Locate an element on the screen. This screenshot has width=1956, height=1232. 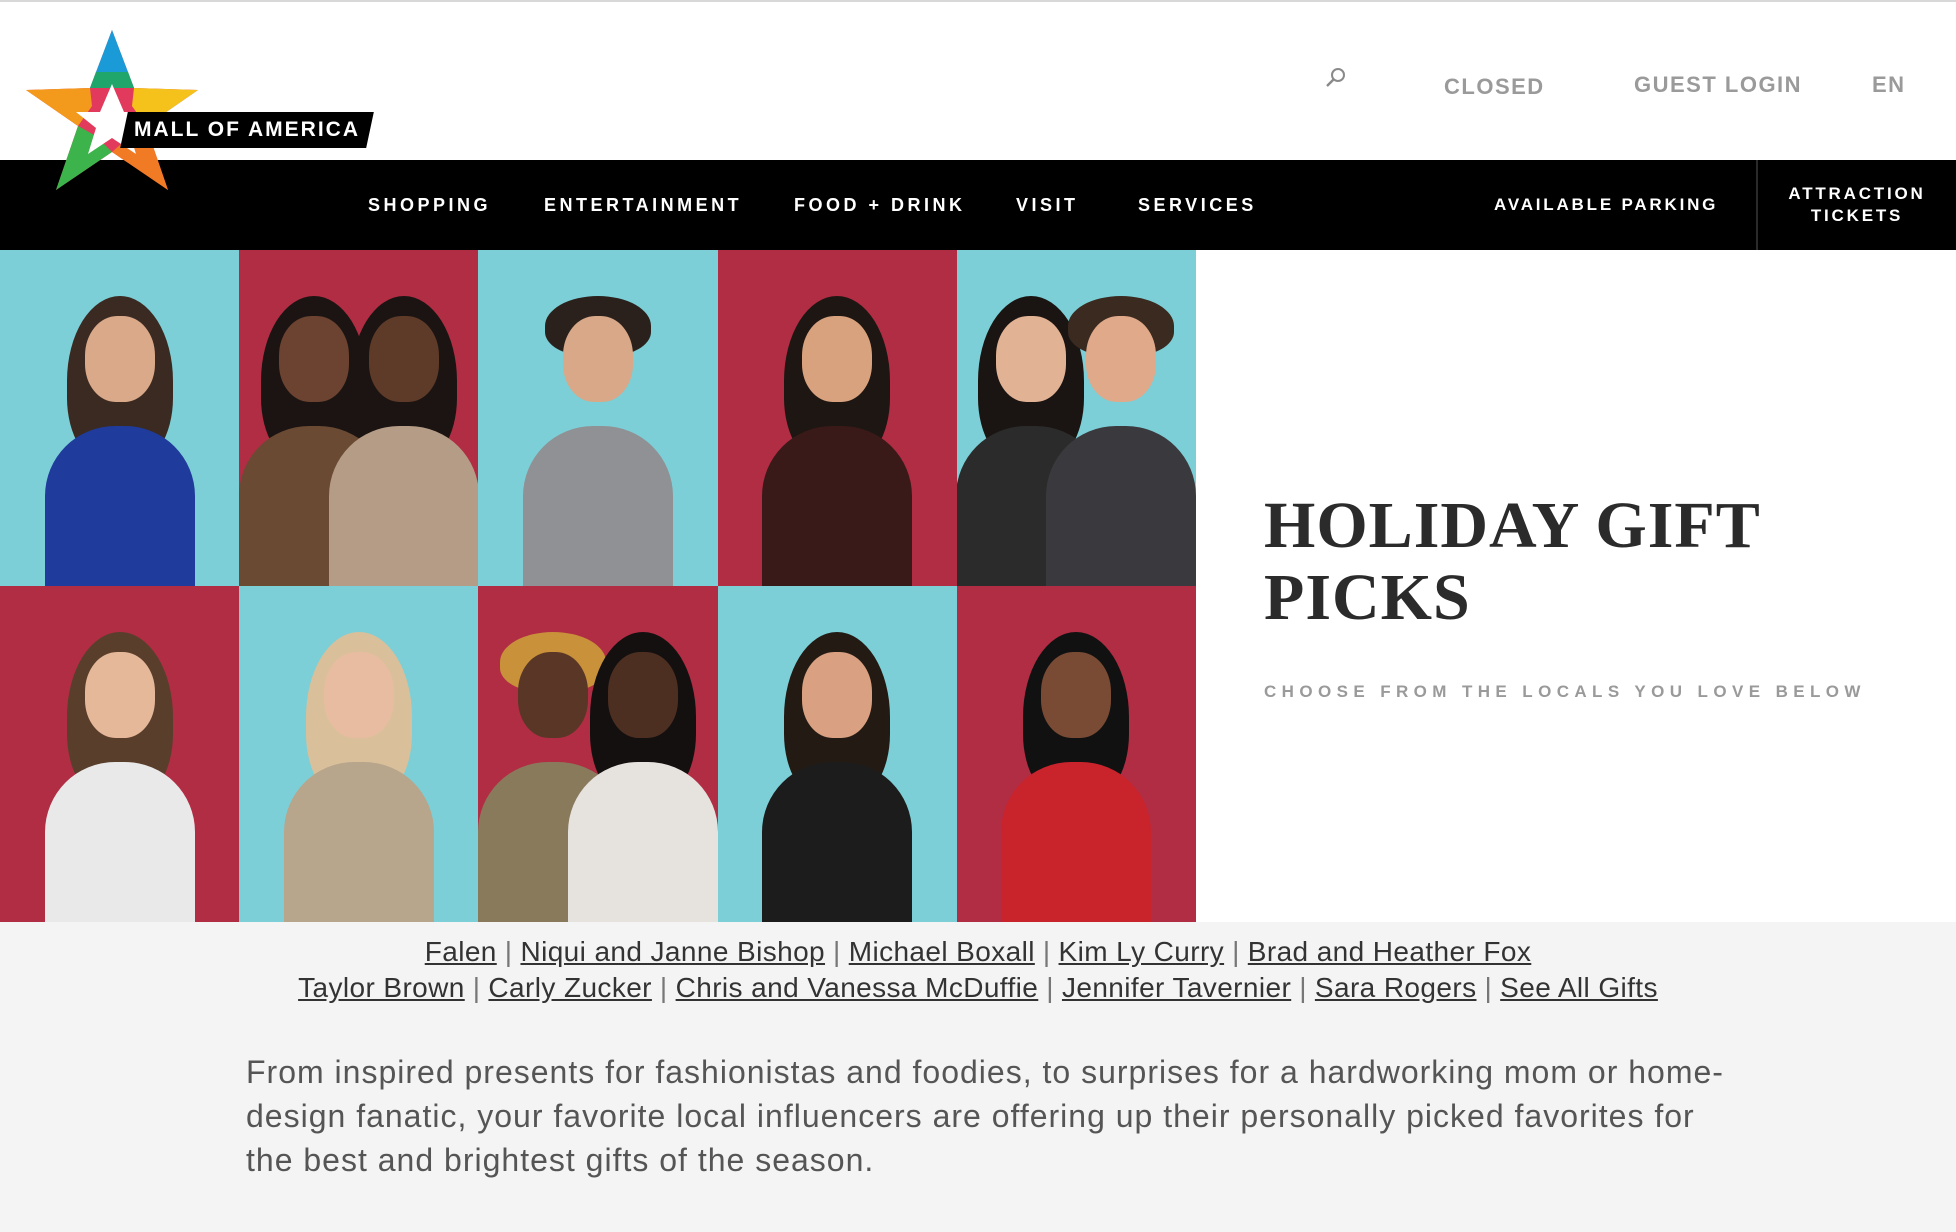
logo-wordmark: MALL OF AMERICA is located at coordinates (247, 130).